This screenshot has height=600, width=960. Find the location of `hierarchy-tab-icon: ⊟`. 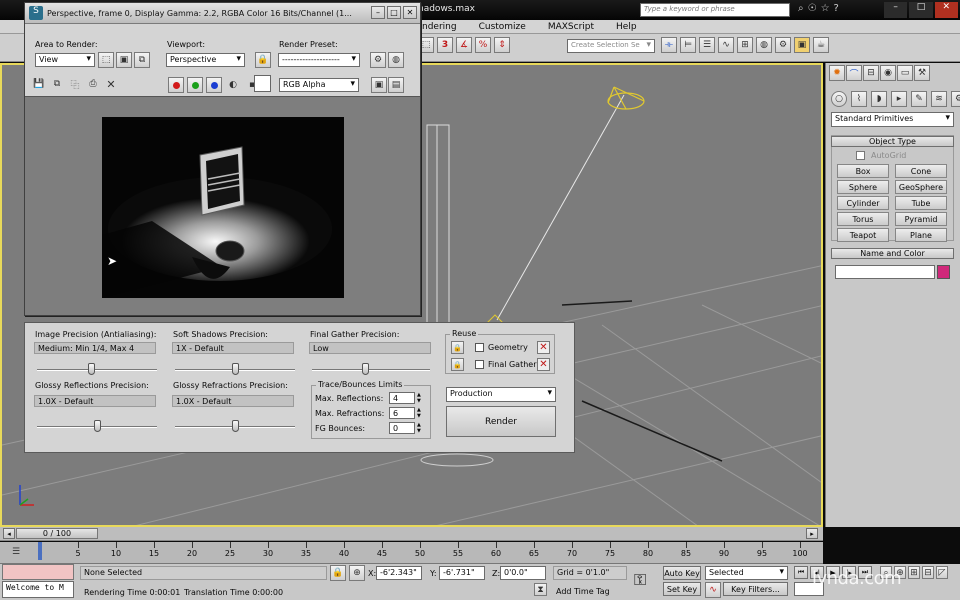

hierarchy-tab-icon: ⊟ is located at coordinates (871, 73).